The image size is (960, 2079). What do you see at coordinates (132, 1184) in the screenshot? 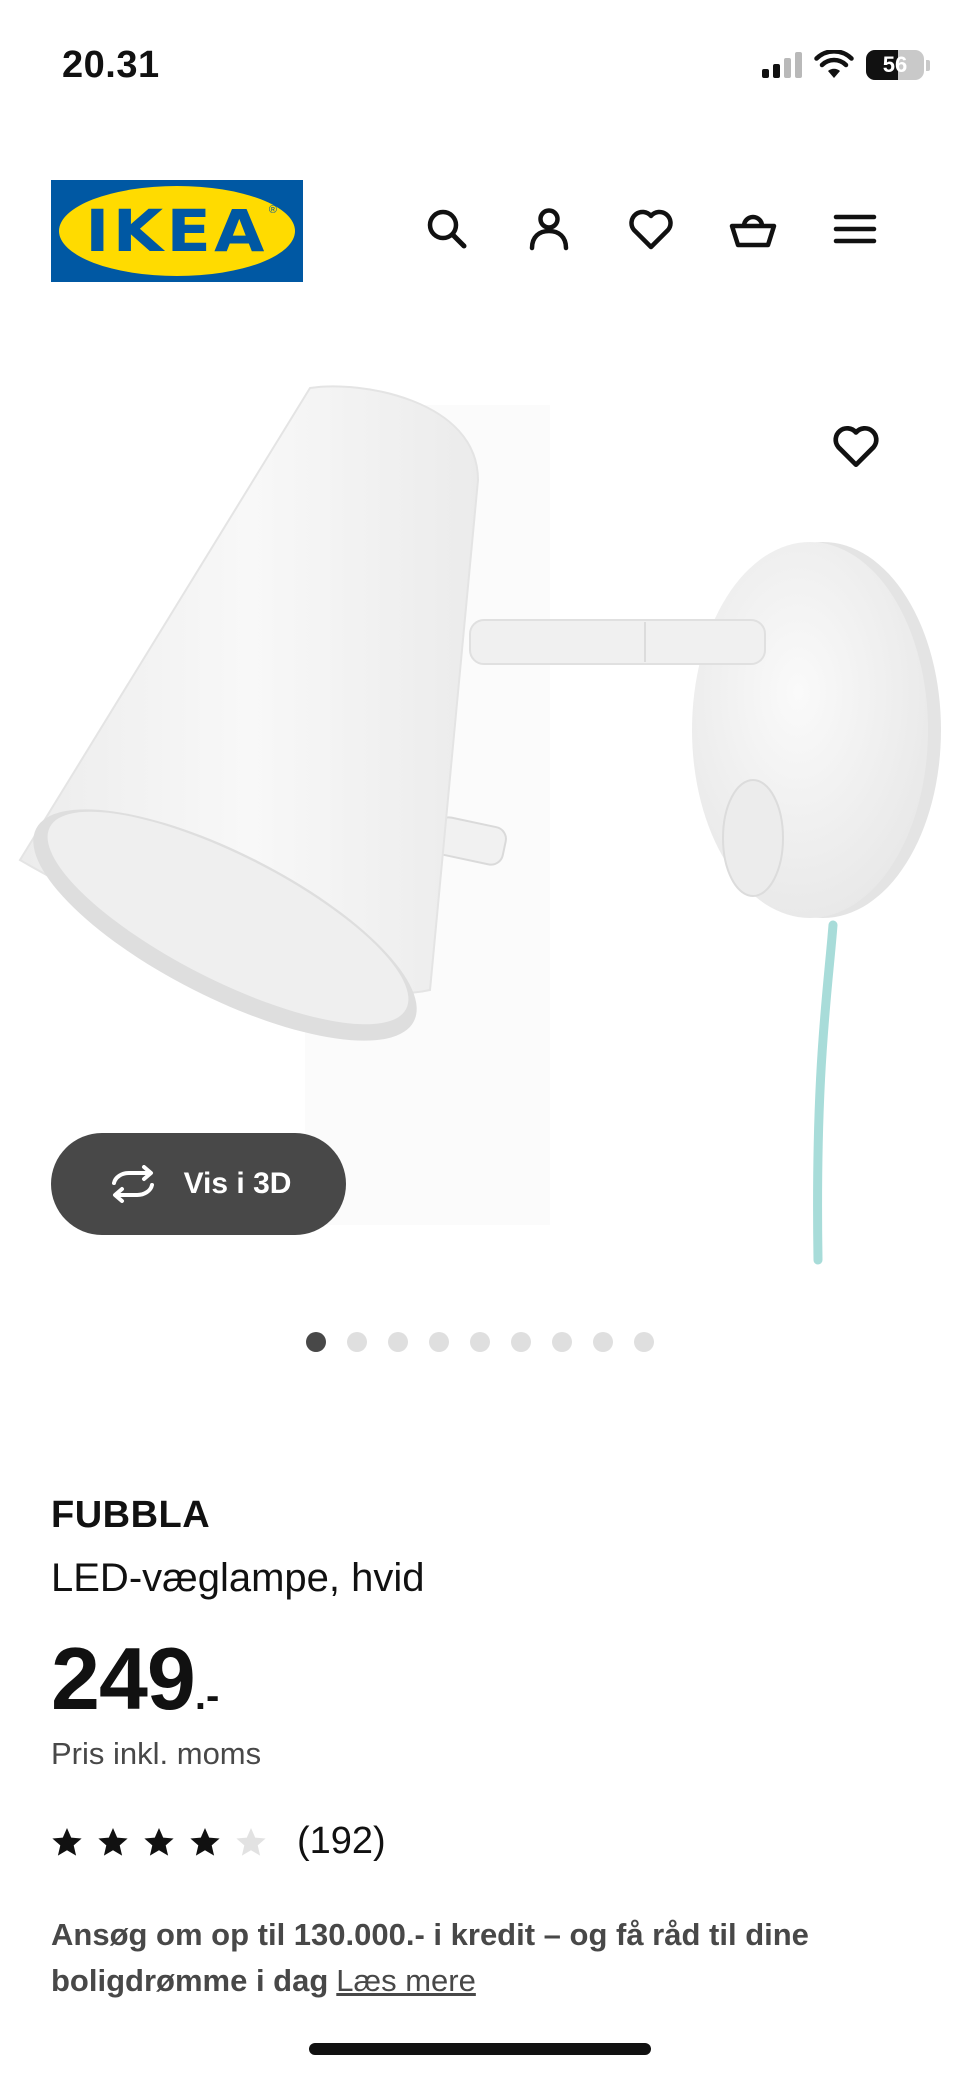
I see `rotate-3d-icon` at bounding box center [132, 1184].